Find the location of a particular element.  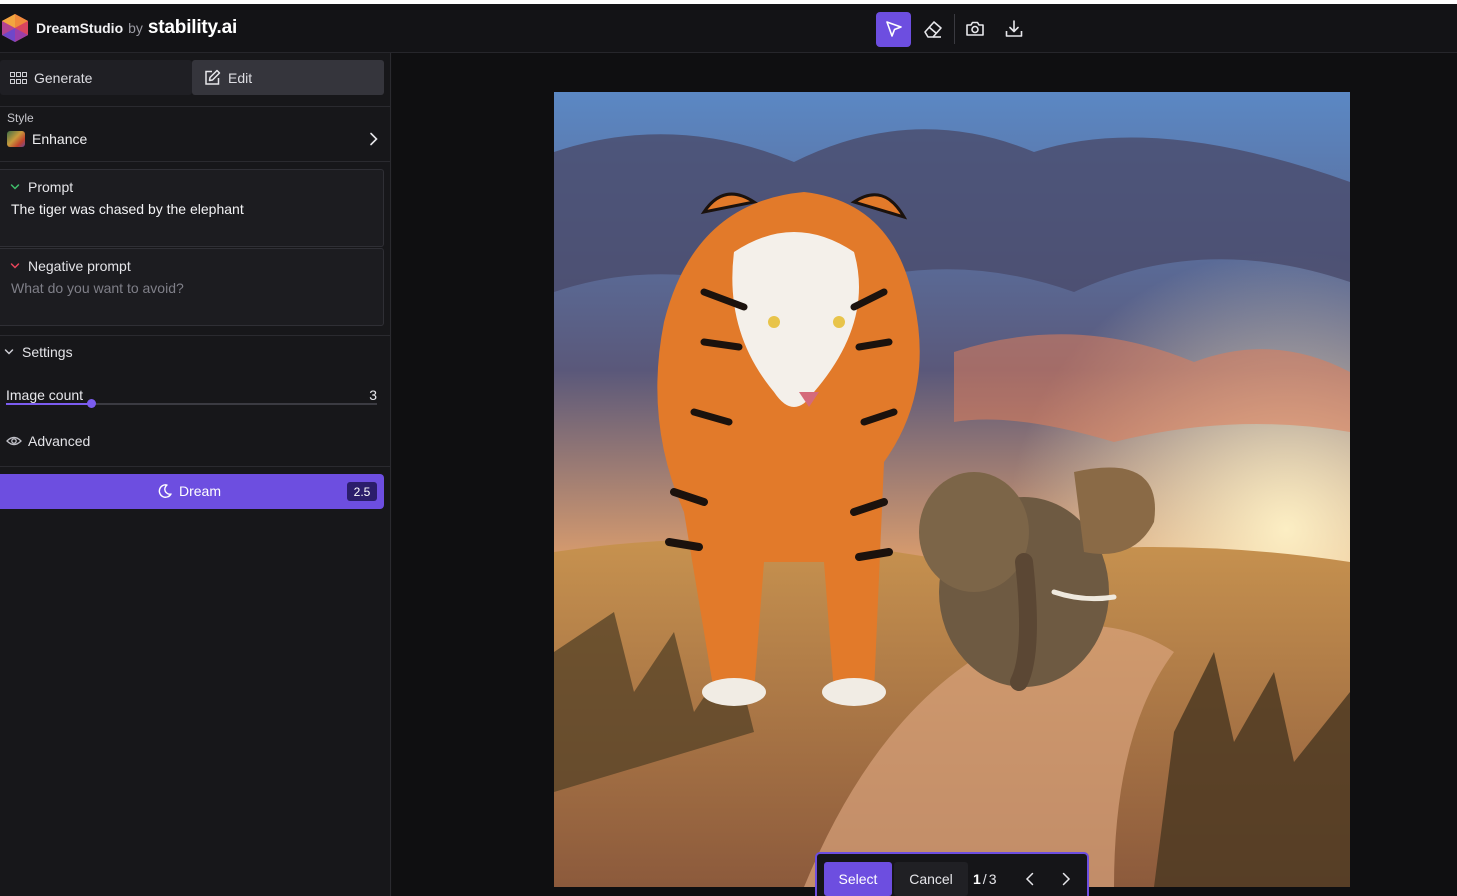

select-tool-button is located at coordinates (893, 29).